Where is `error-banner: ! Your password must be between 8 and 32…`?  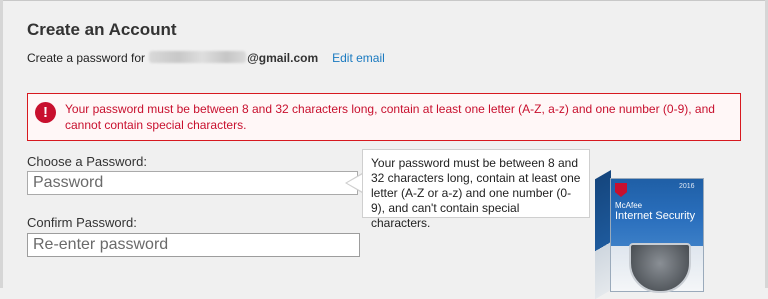 error-banner: ! Your password must be between 8 and 32… is located at coordinates (384, 117).